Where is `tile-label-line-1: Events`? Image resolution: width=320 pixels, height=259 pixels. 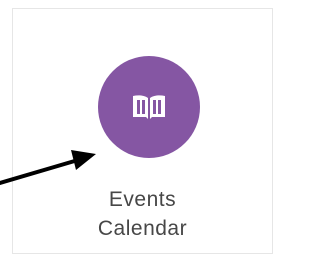 tile-label-line-1: Events is located at coordinates (142, 199).